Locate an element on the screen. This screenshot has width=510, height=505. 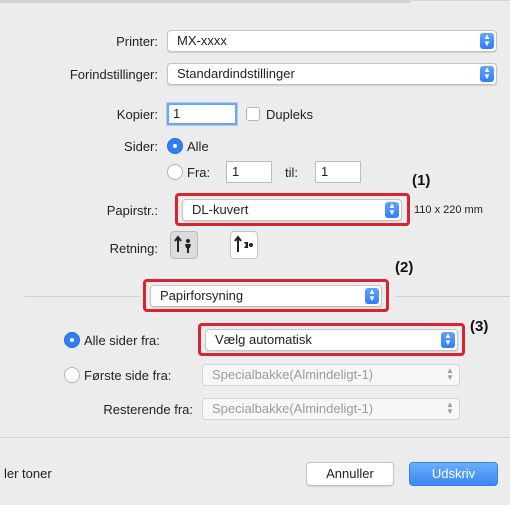
all-pages-label: Alle sider fra: is located at coordinates (122, 340).